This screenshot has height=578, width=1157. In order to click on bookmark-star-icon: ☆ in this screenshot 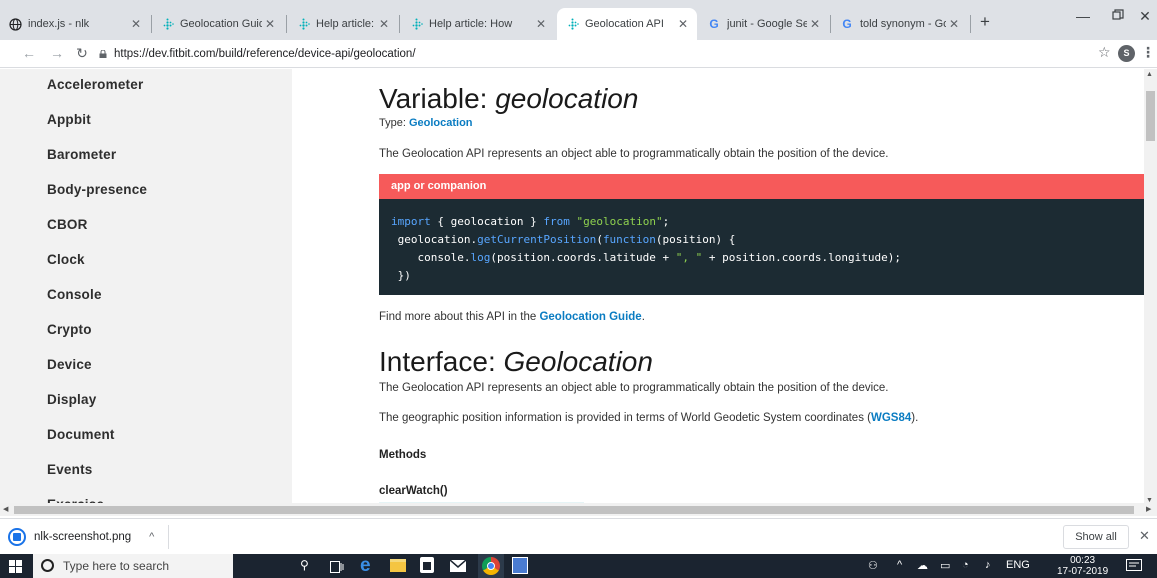, I will do `click(1104, 52)`.